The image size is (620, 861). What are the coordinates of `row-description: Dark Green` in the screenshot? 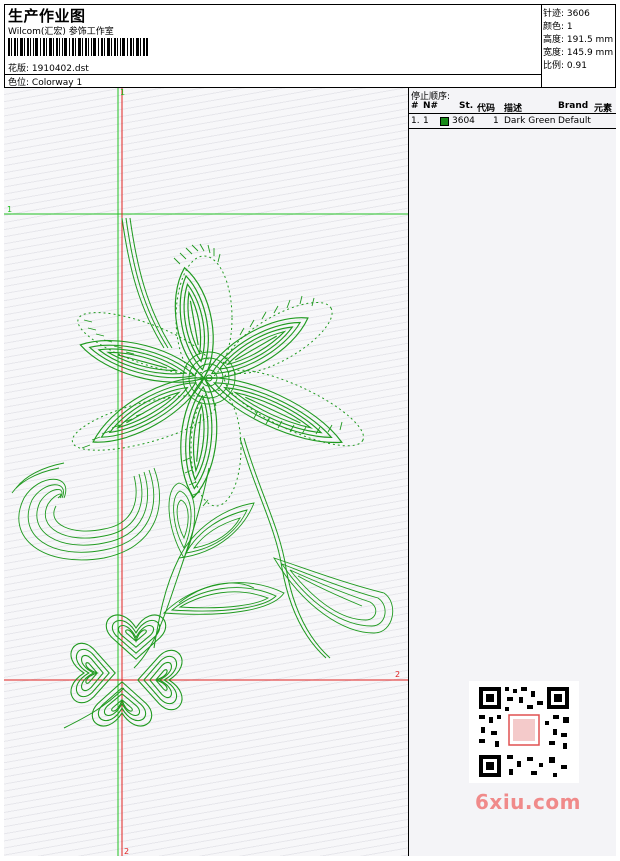 It's located at (530, 121).